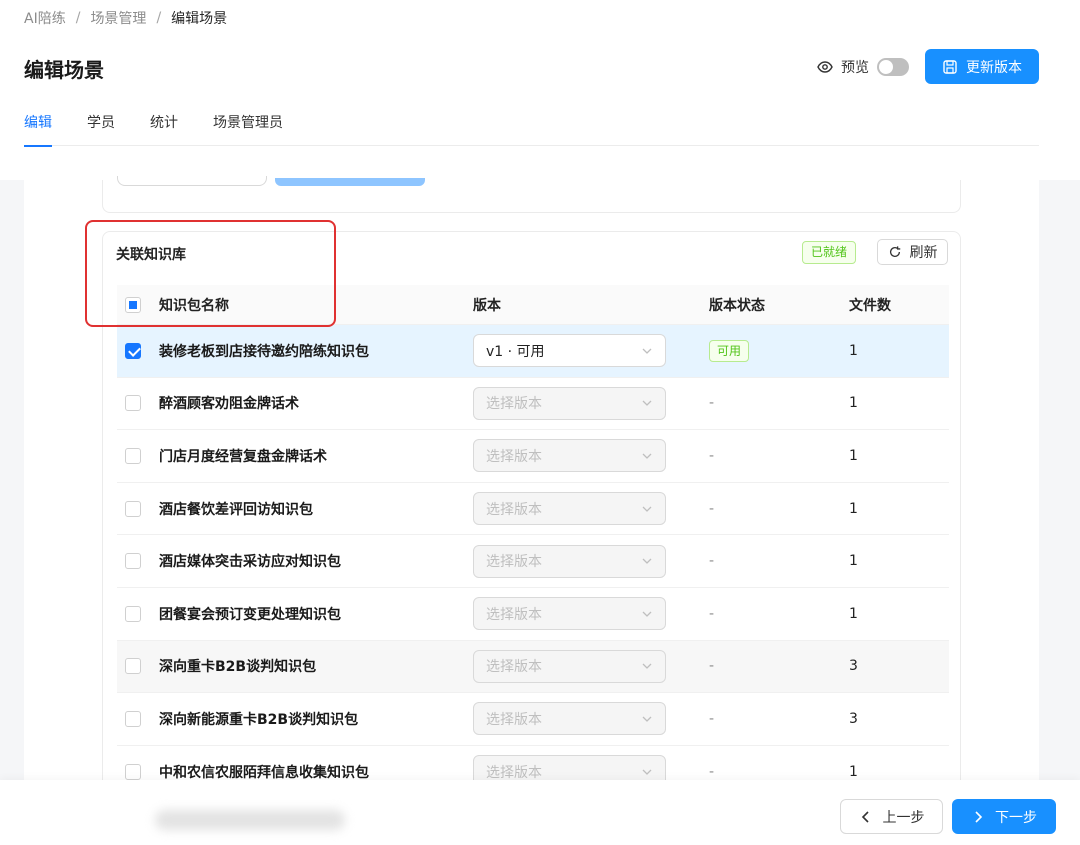  Describe the element at coordinates (994, 67) in the screenshot. I see `update-version-label: 更新版本` at that location.